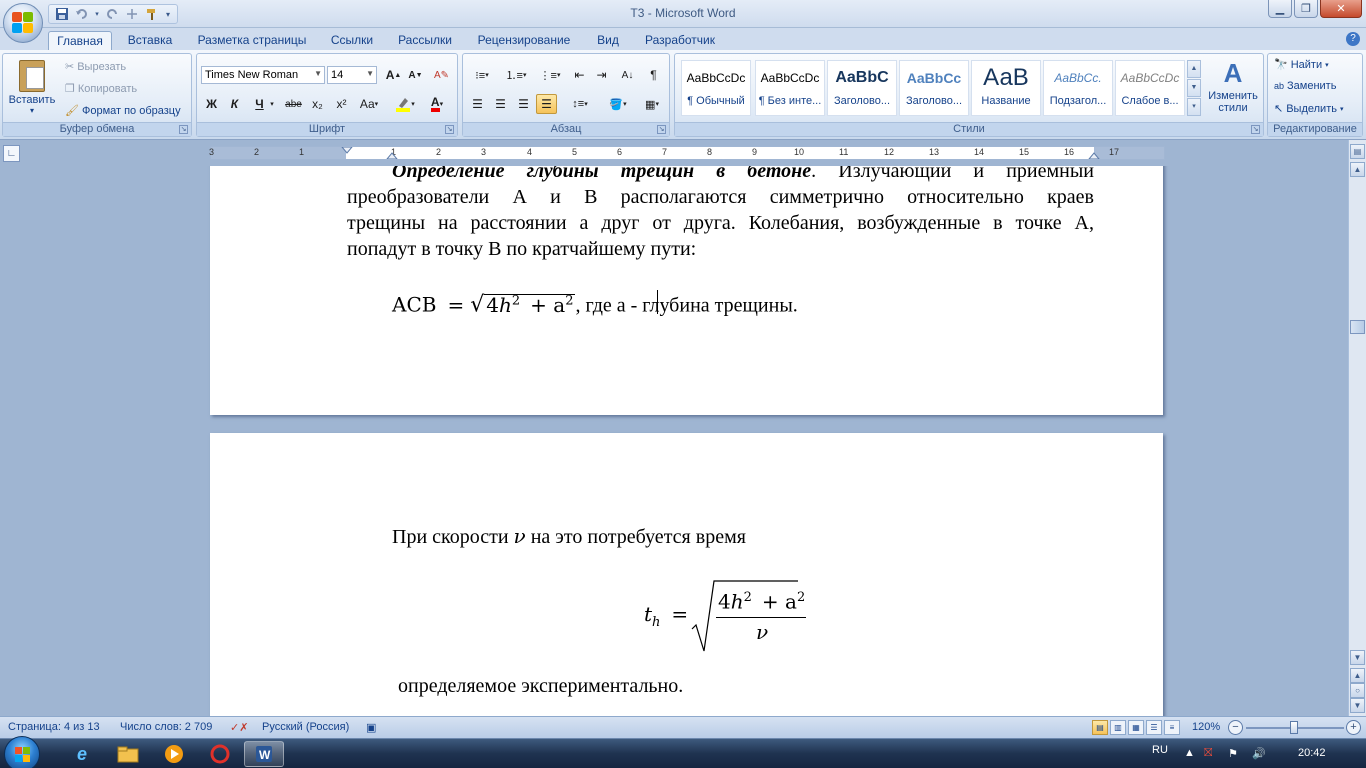 The height and width of the screenshot is (768, 1366). I want to click on gallery-more-icon: ▾, so click(1194, 107).